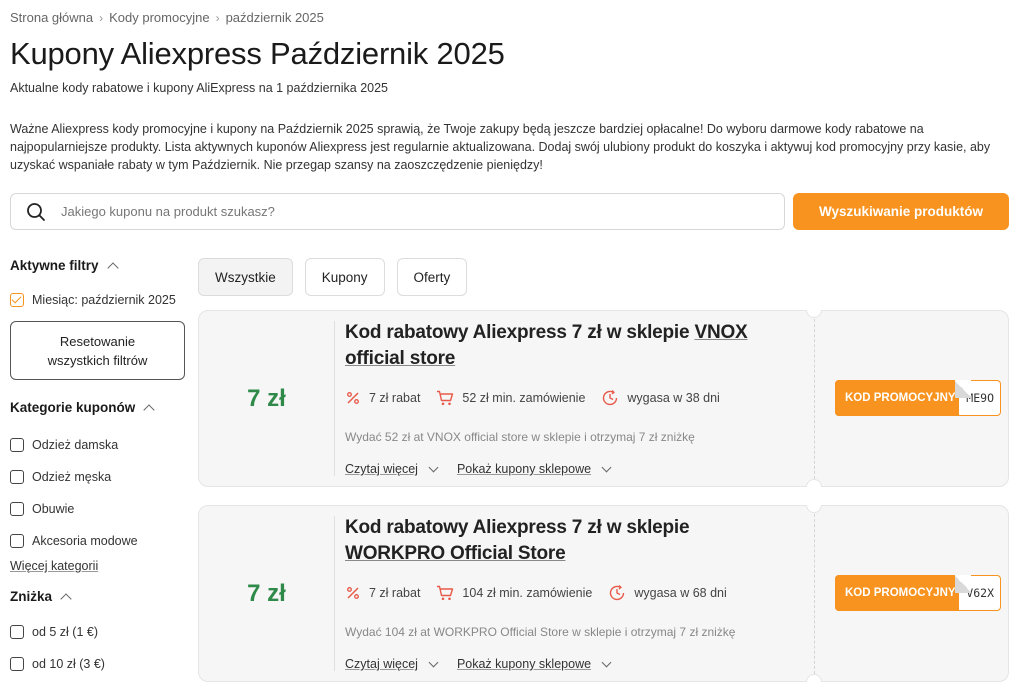  Describe the element at coordinates (527, 593) in the screenshot. I see `coupon-min-order-text: 104 zł min. zamówienie` at that location.